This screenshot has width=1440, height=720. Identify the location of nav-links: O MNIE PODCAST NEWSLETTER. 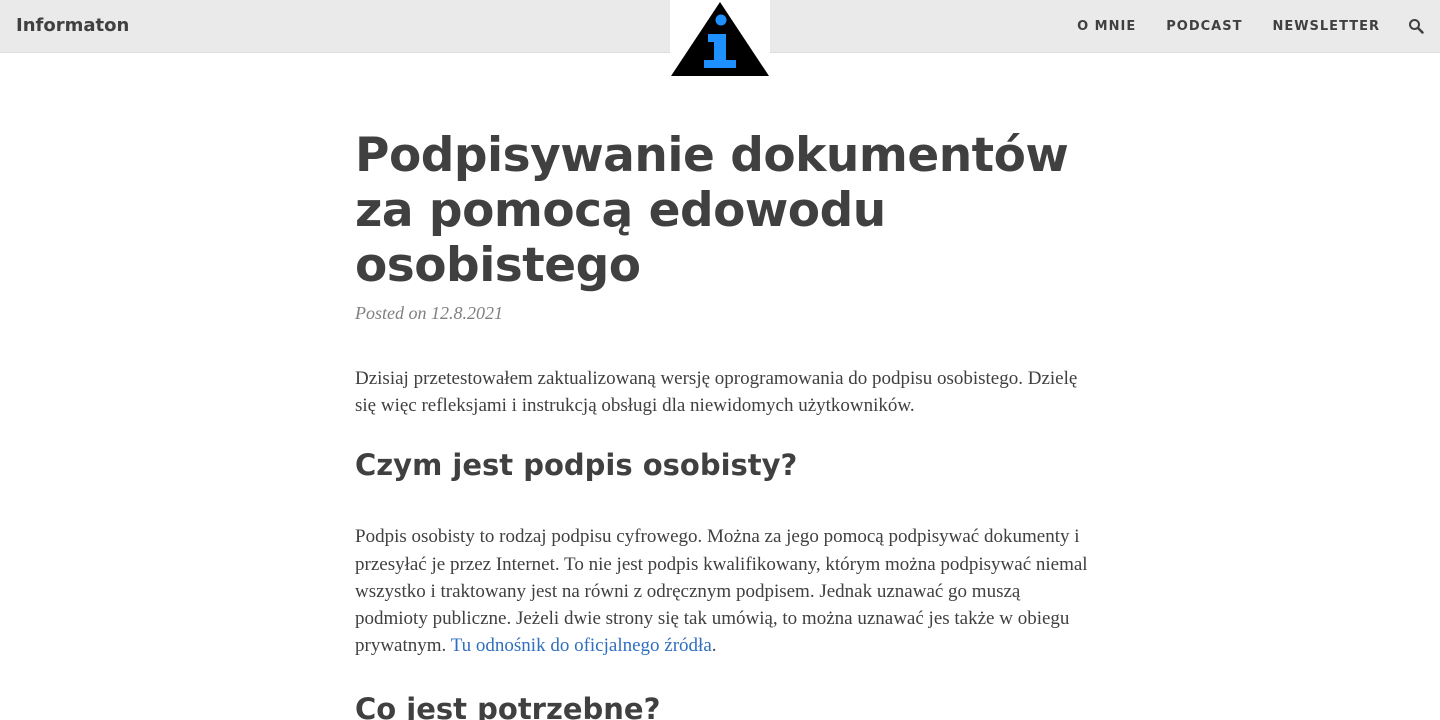
(1213, 26).